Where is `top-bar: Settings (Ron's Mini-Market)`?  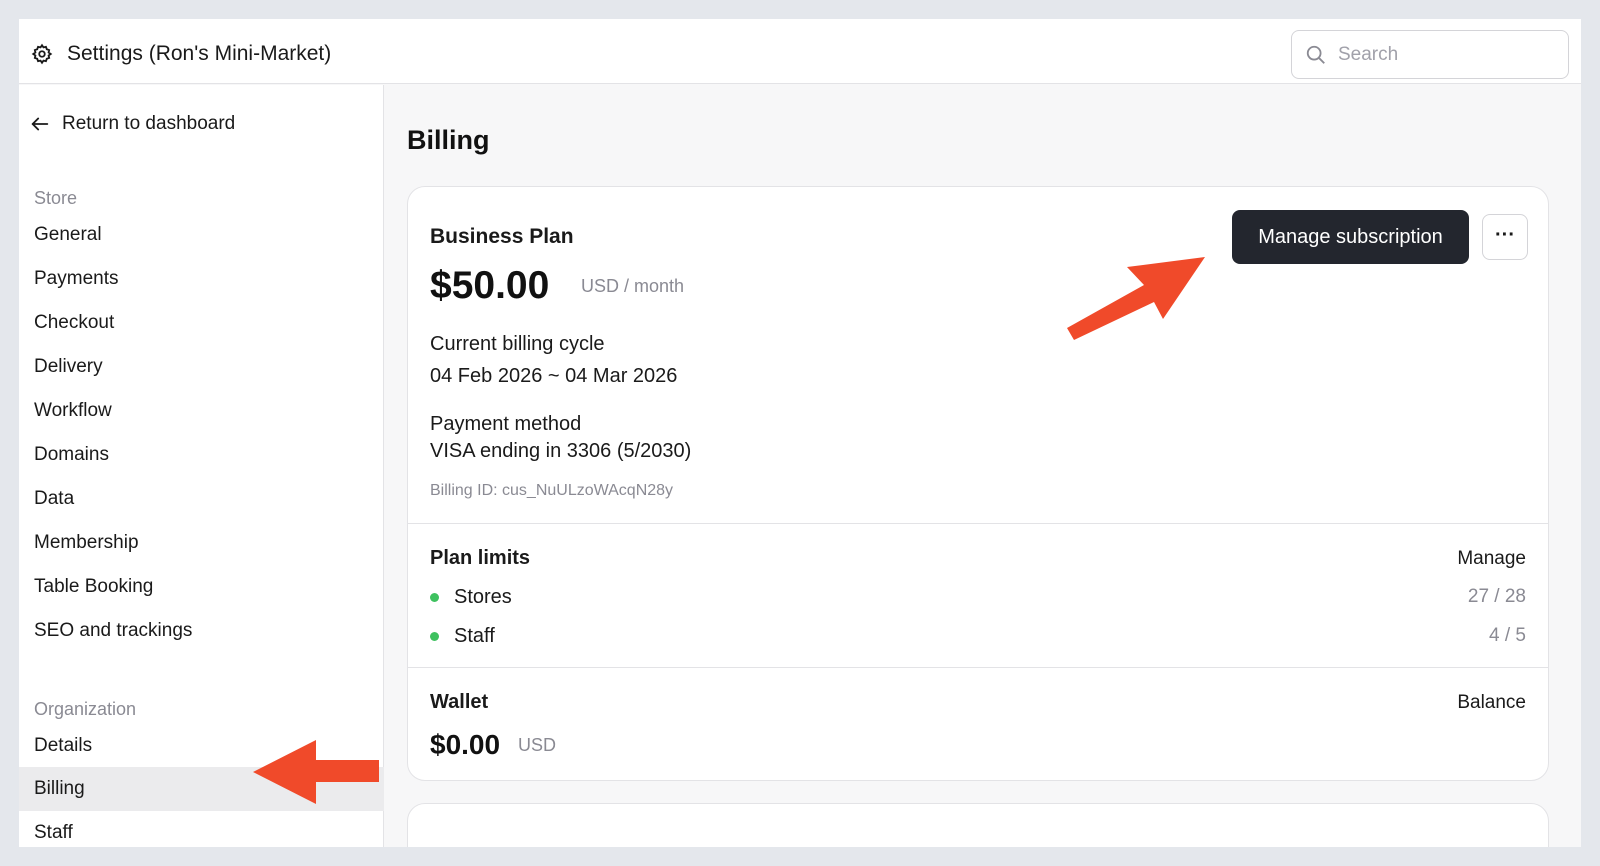 top-bar: Settings (Ron's Mini-Market) is located at coordinates (800, 51).